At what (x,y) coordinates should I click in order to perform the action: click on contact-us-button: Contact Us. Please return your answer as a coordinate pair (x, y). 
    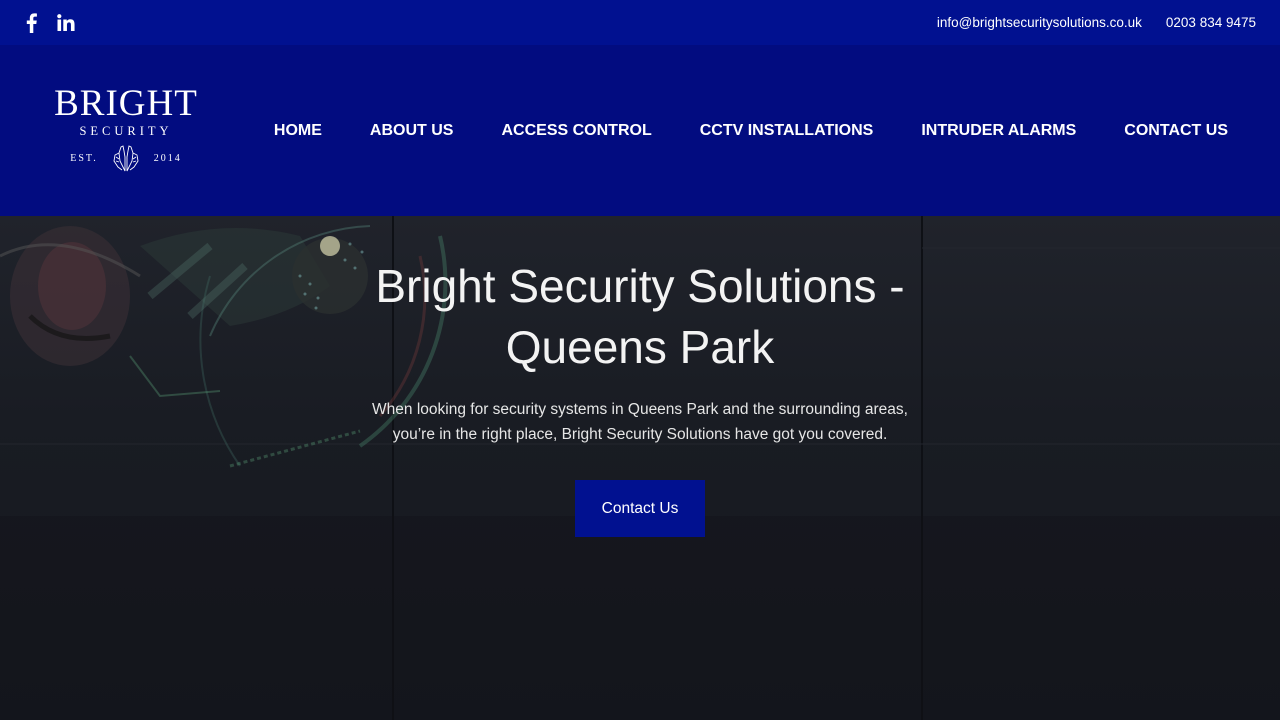
    Looking at the image, I should click on (640, 508).